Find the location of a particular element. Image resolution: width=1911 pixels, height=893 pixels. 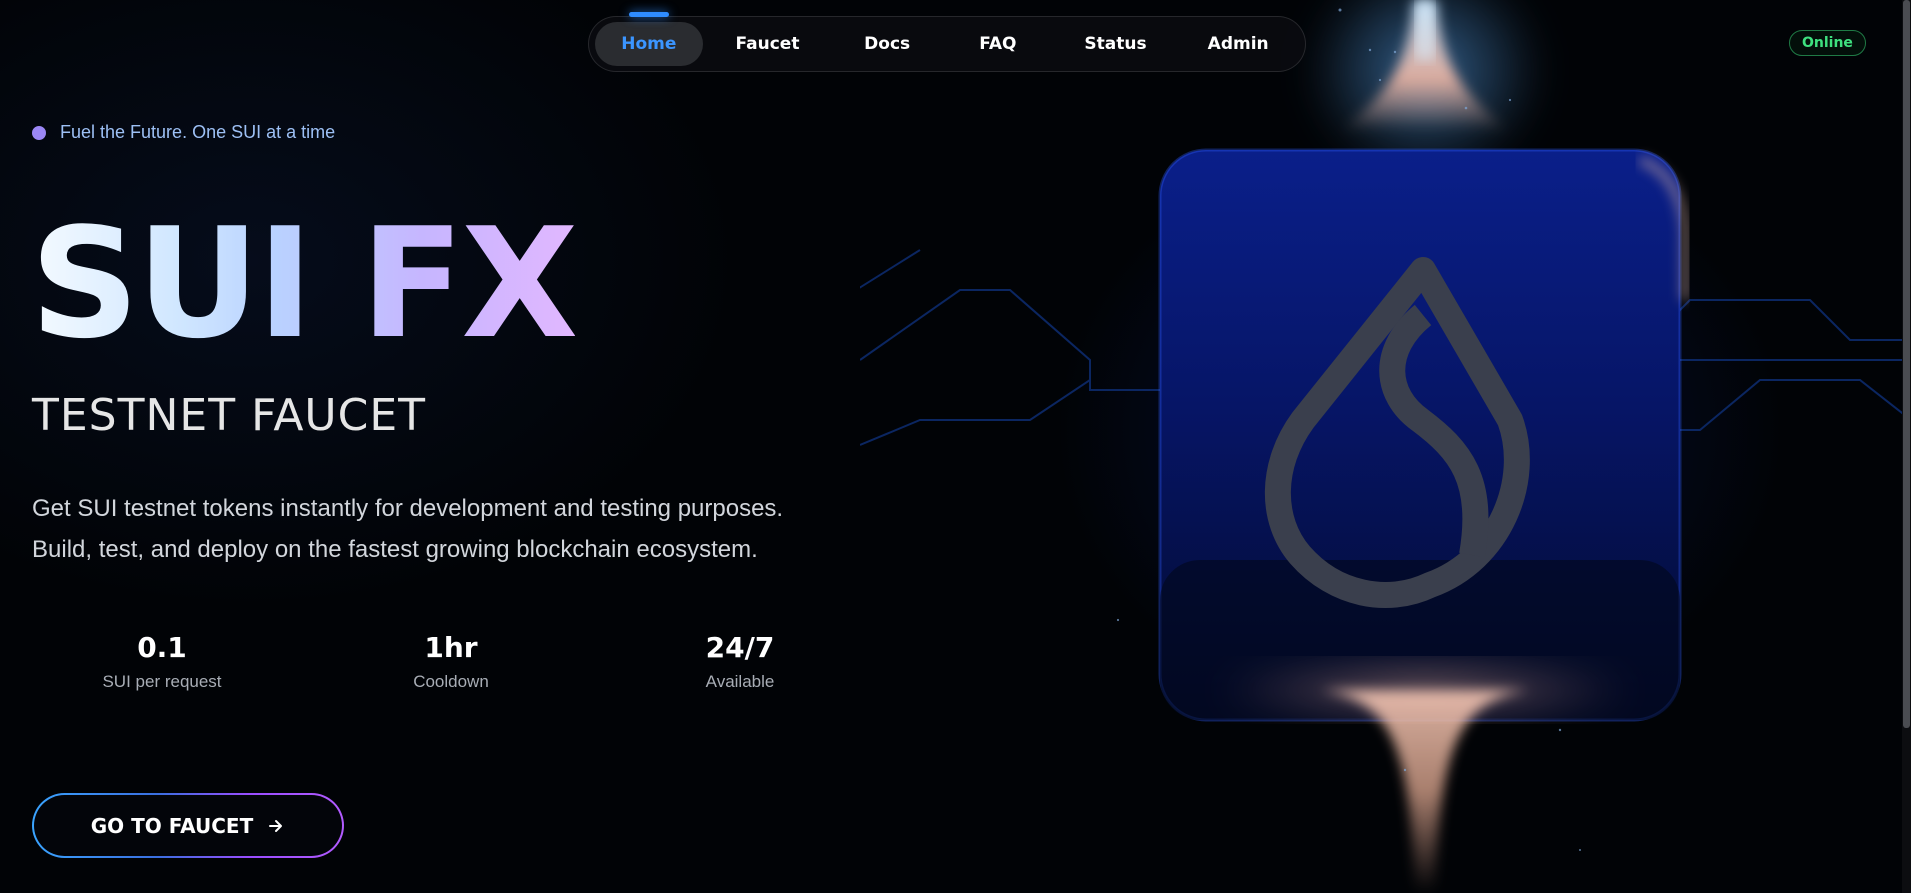

arrow-right-icon is located at coordinates (276, 825).